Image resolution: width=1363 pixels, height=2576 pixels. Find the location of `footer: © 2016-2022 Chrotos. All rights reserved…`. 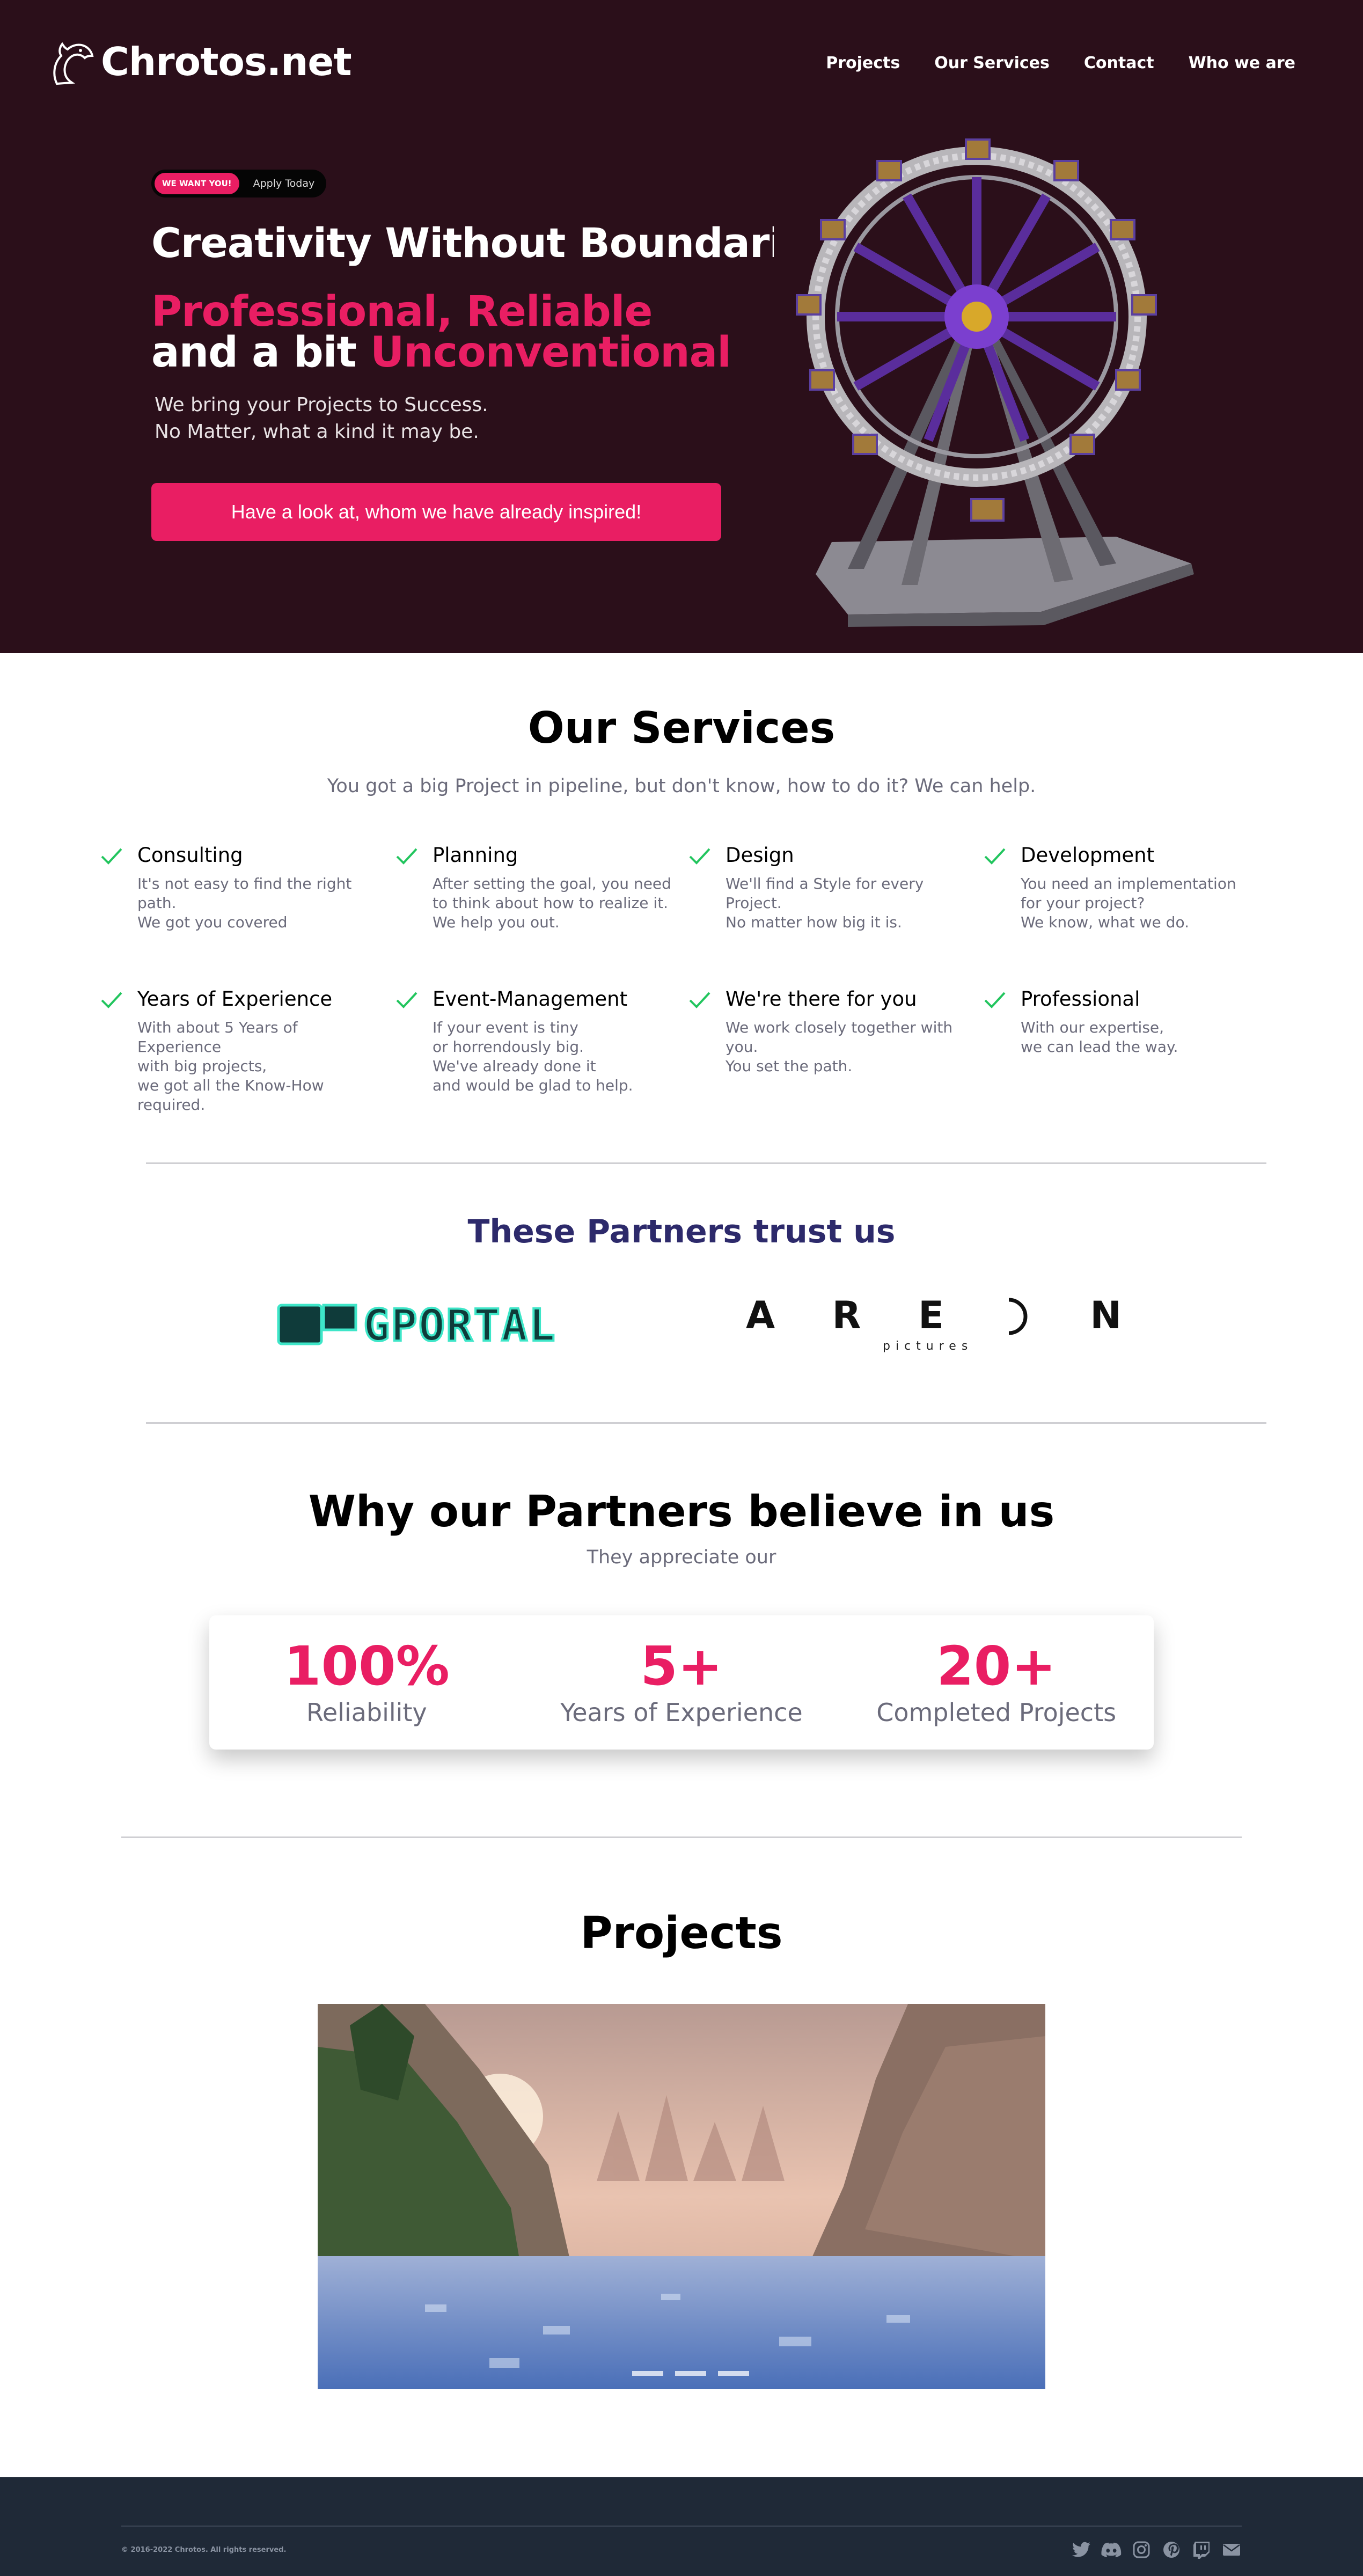

footer: © 2016-2022 Chrotos. All rights reserved… is located at coordinates (681, 2526).